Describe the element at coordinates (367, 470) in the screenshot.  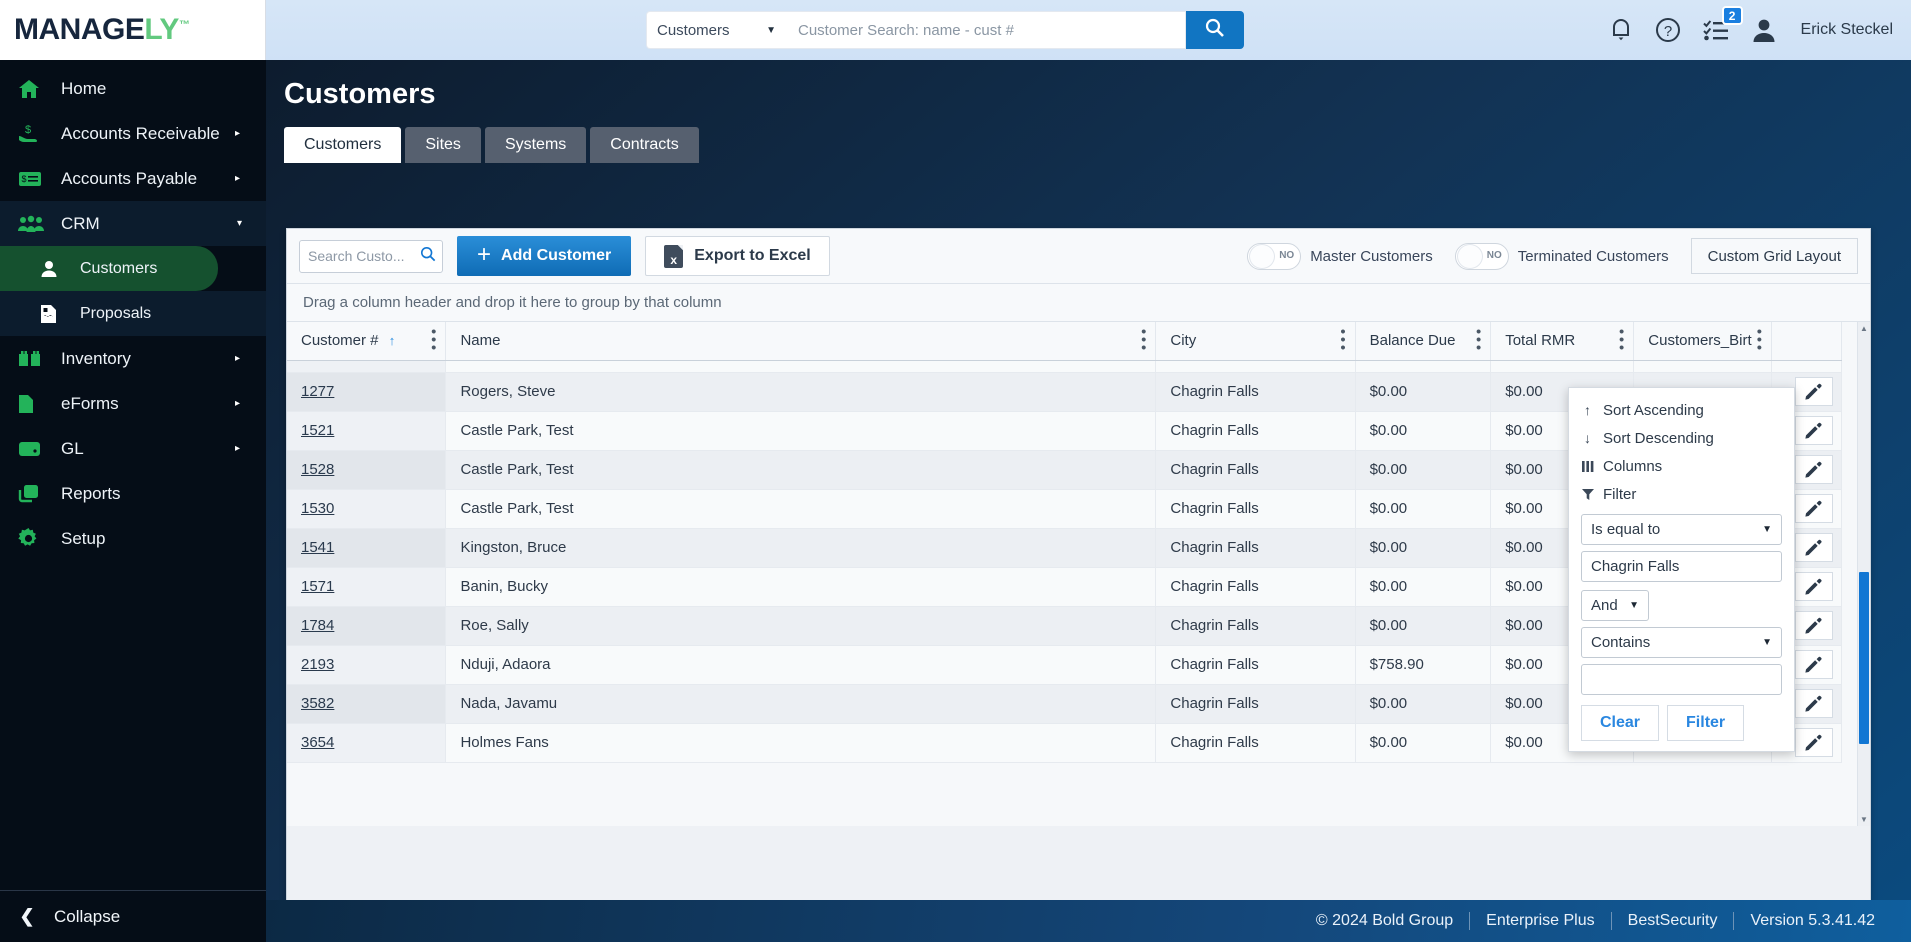
I see `cell-customer-number: 1528` at that location.